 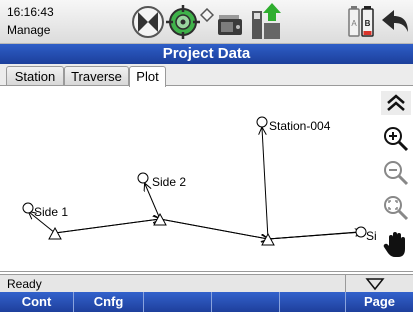 I want to click on page-title: Project Data, so click(x=206, y=54).